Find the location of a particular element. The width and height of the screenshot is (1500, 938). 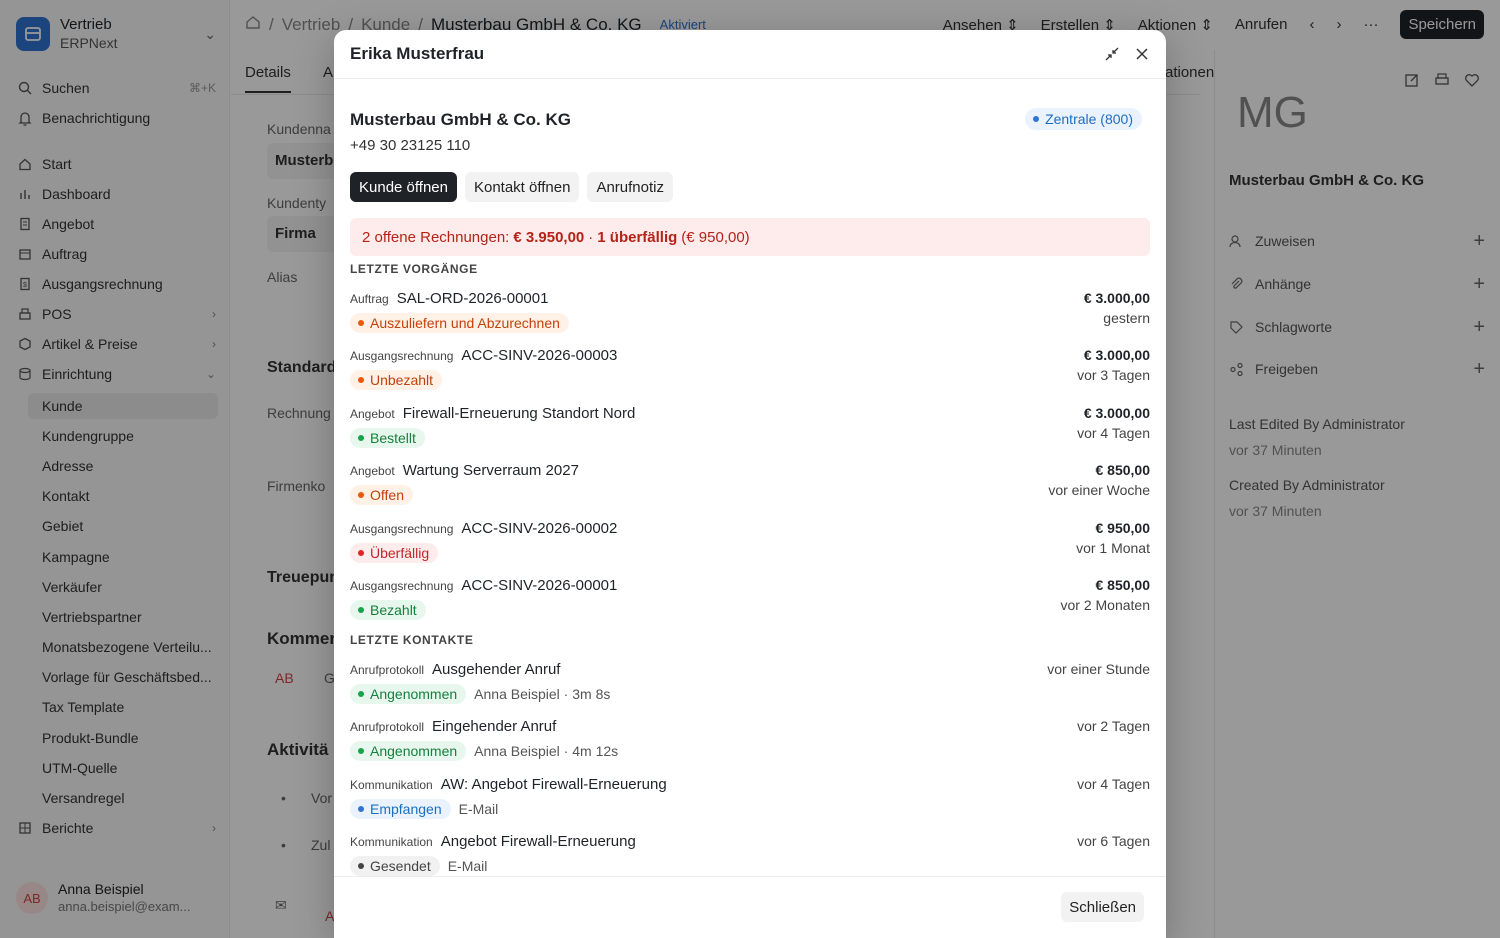

record-time: vor 6 Tagen is located at coordinates (1113, 841).